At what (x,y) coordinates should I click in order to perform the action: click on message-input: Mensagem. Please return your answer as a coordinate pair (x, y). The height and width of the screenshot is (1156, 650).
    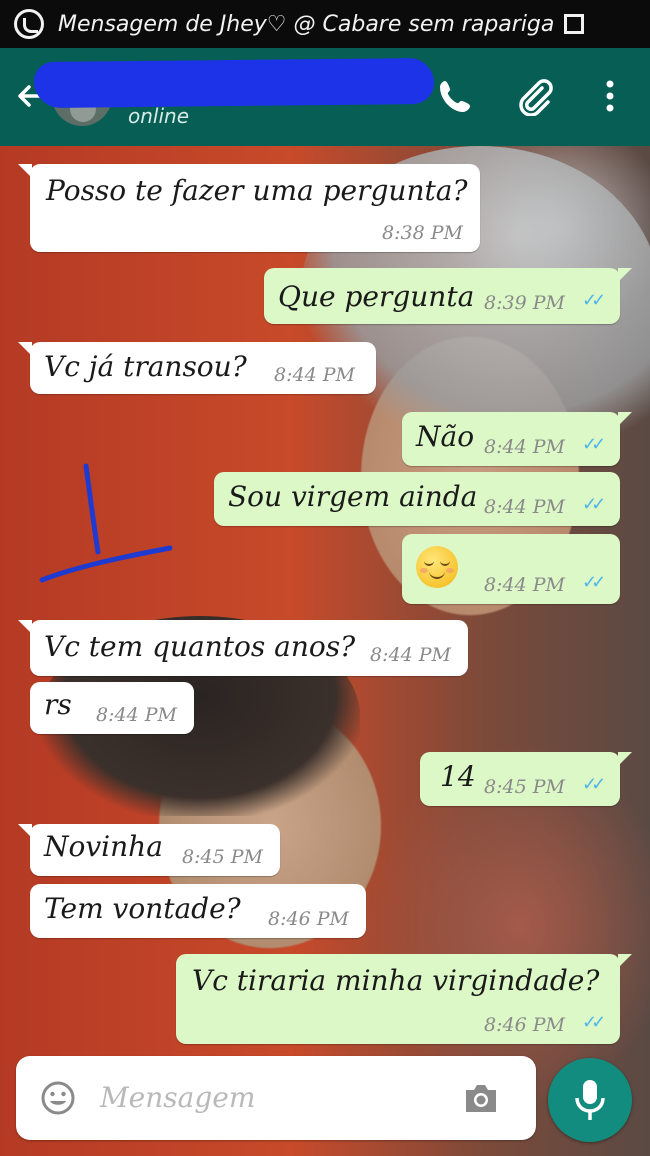
    Looking at the image, I should click on (270, 1098).